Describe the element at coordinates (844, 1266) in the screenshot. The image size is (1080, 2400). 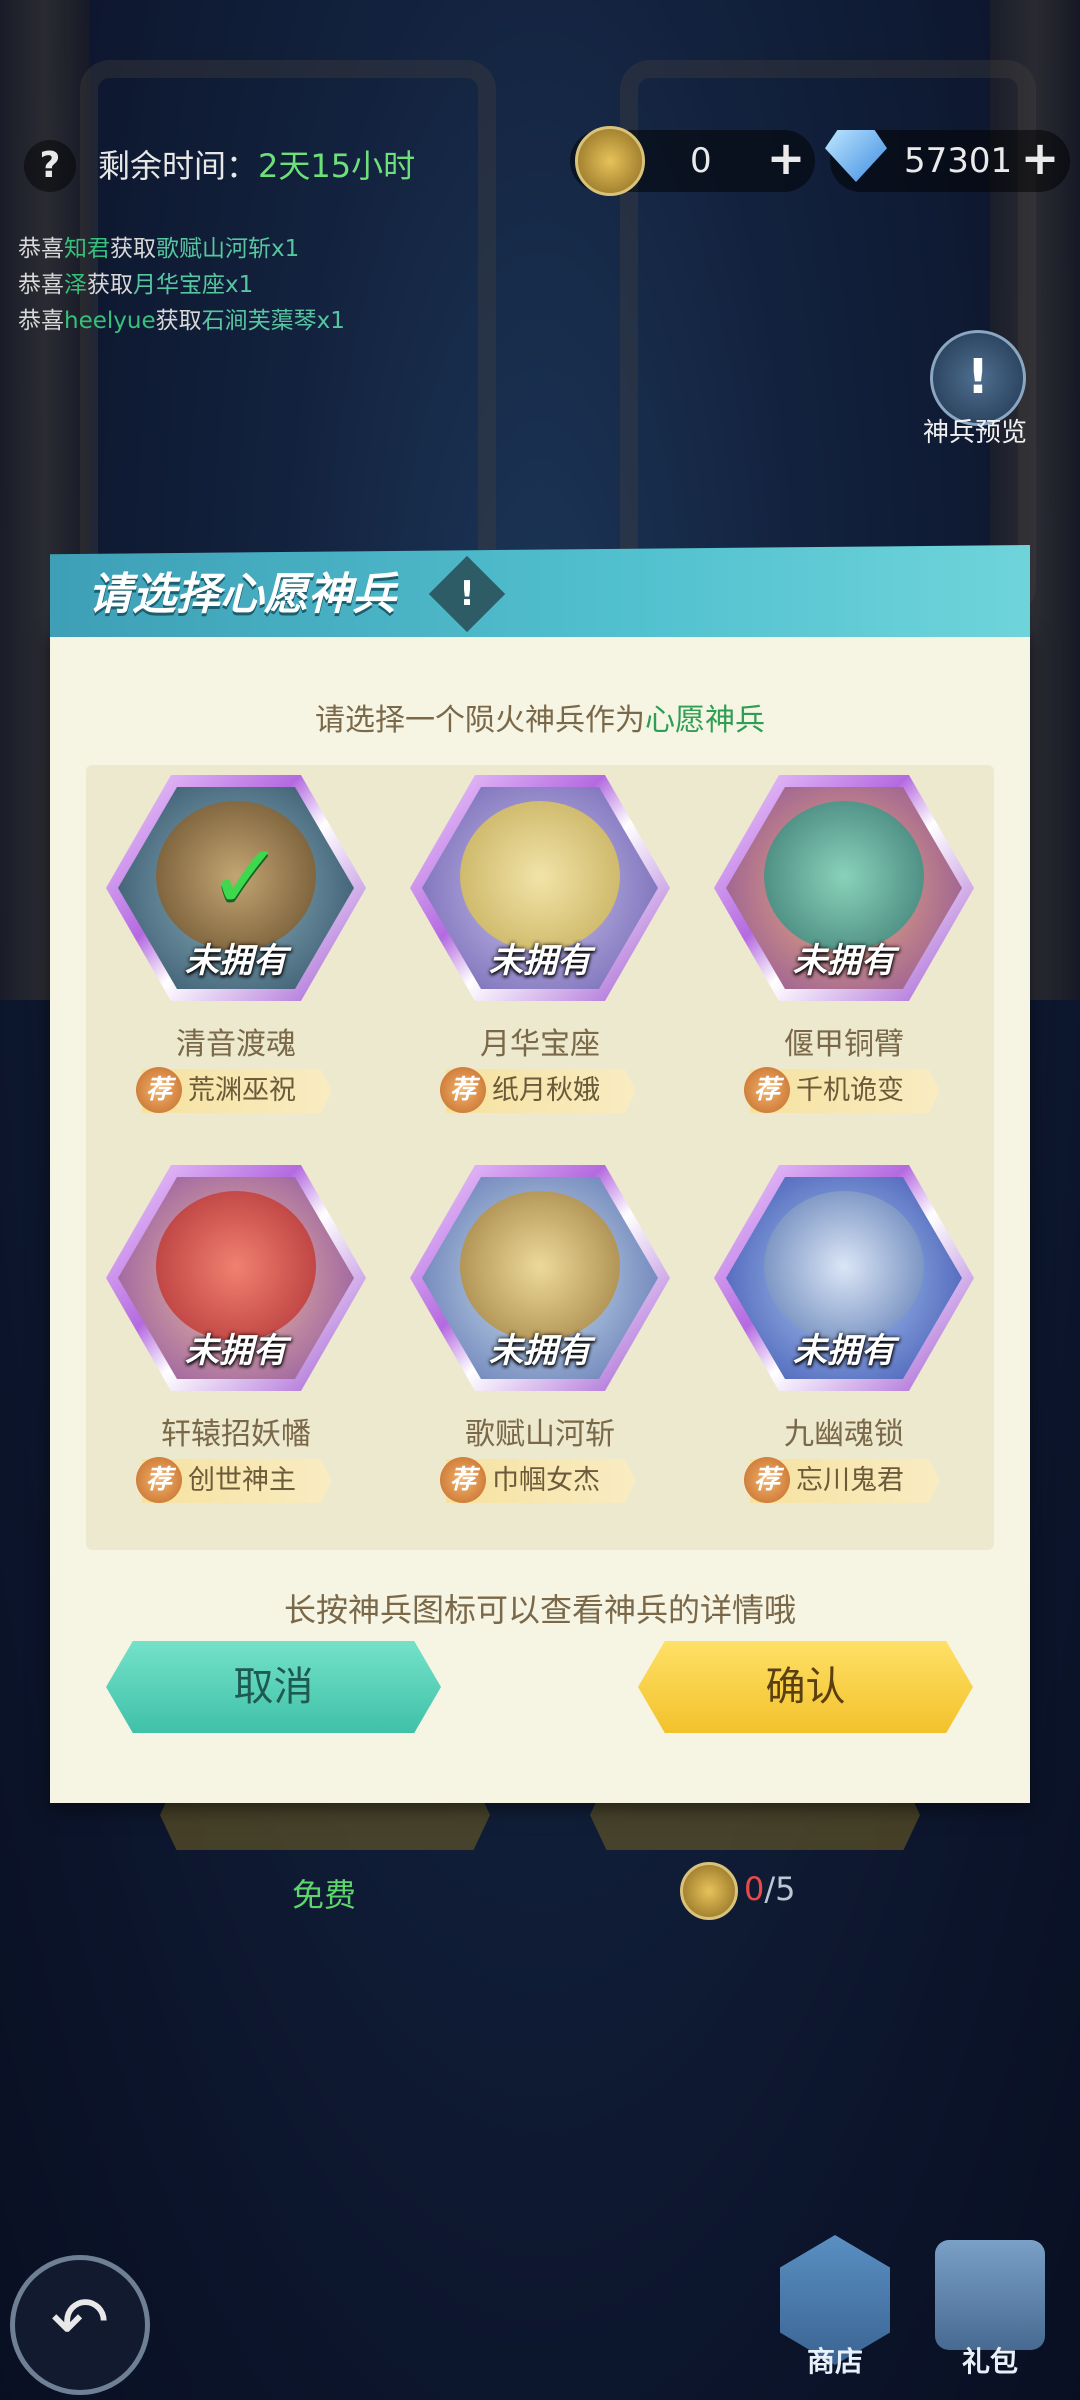
I see `soul-lock-icon` at that location.